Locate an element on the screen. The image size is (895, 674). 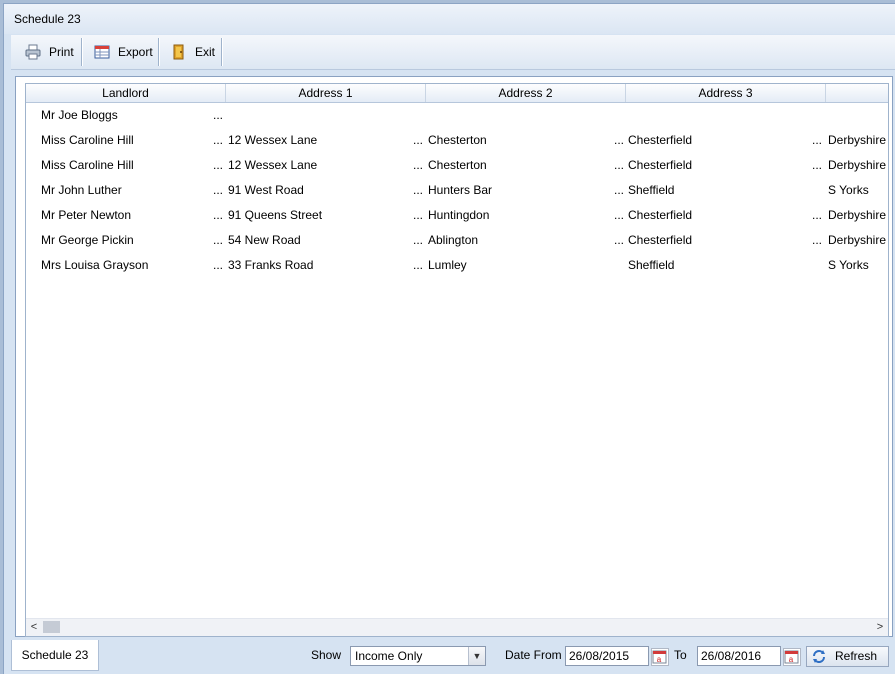
date-to-label: To is located at coordinates (680, 655).